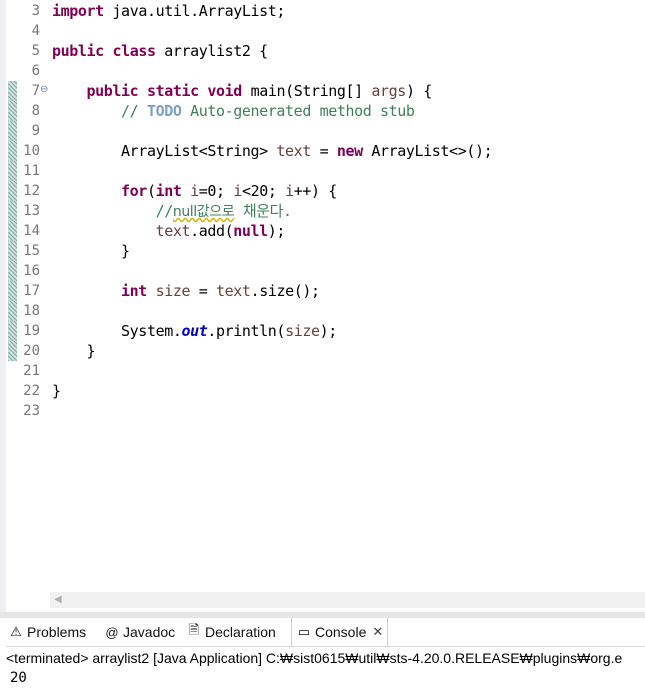  Describe the element at coordinates (427, 151) in the screenshot. I see `code-token: ArrayList<>();` at that location.